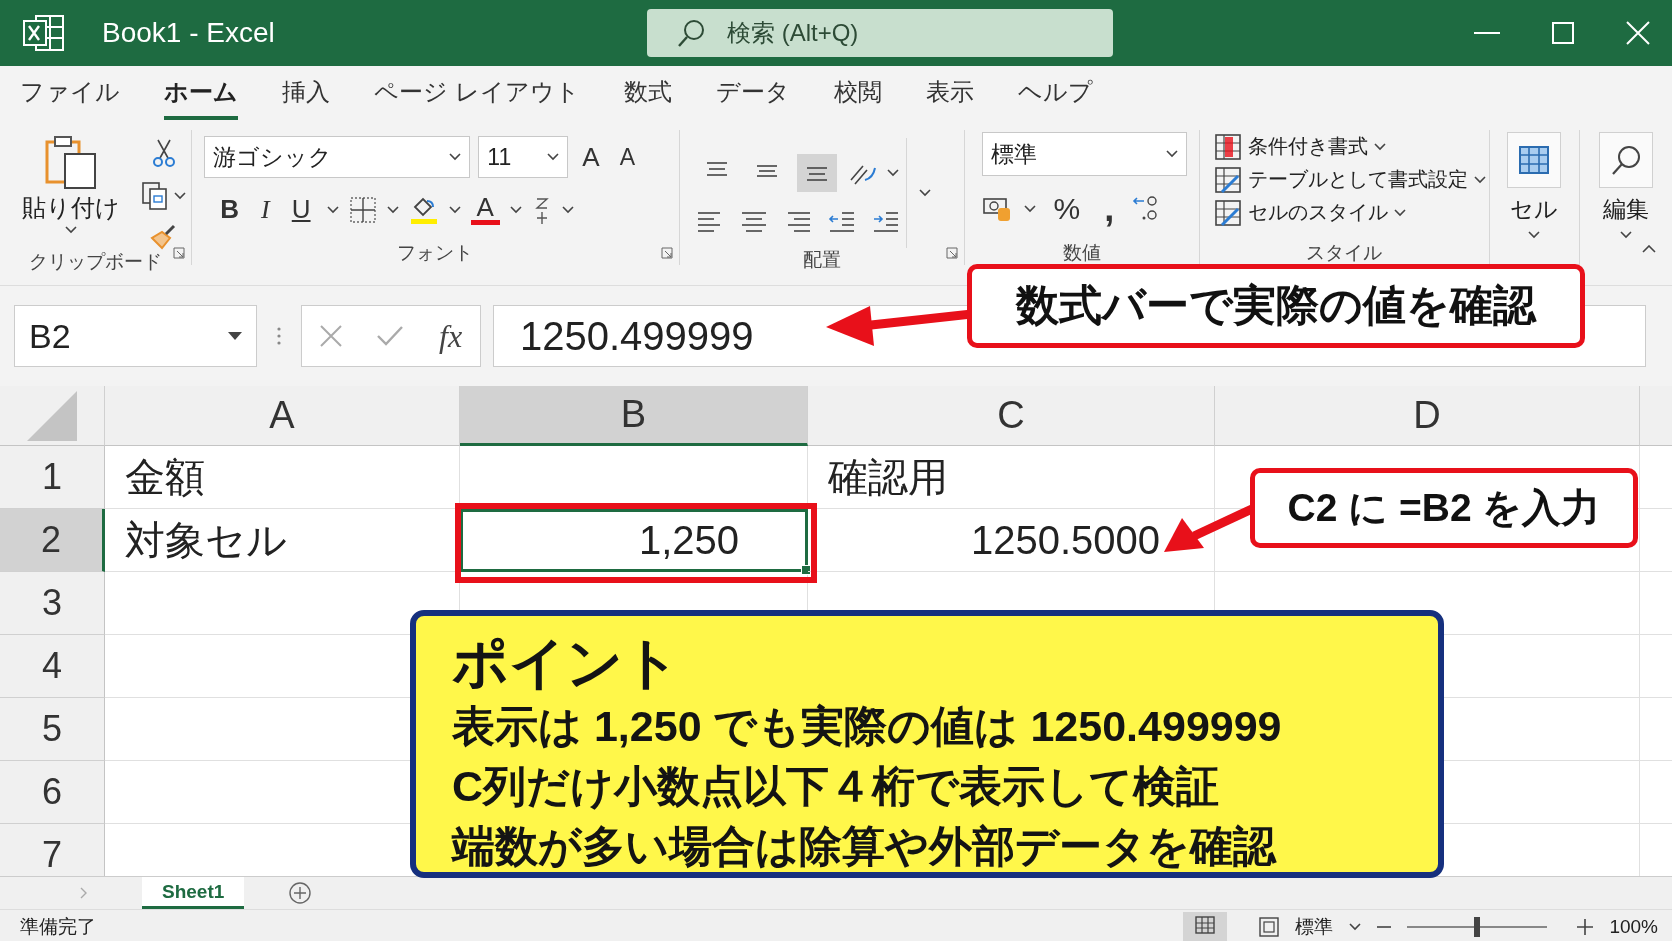 The height and width of the screenshot is (941, 1672). I want to click on table-cell: 確認用, so click(1011, 477).